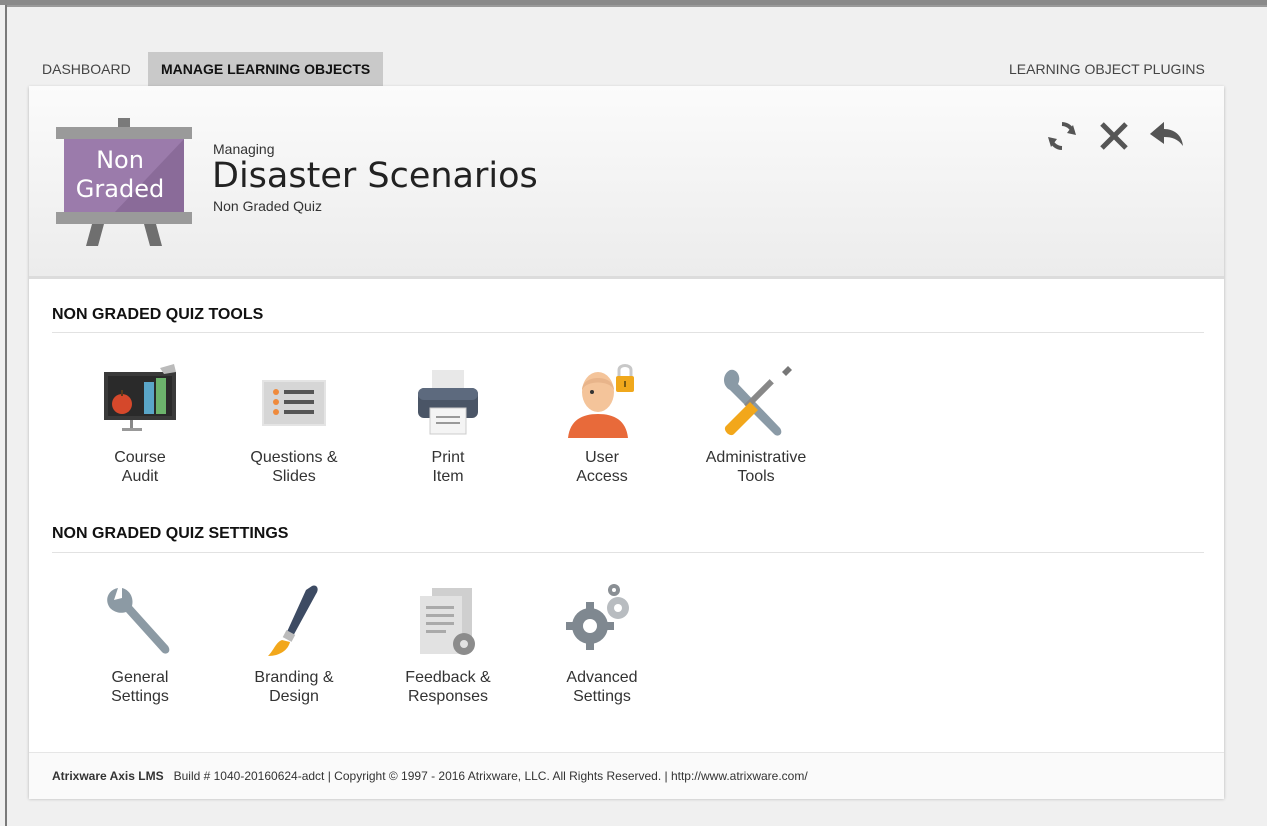 This screenshot has height=826, width=1267. I want to click on printer-icon, so click(448, 402).